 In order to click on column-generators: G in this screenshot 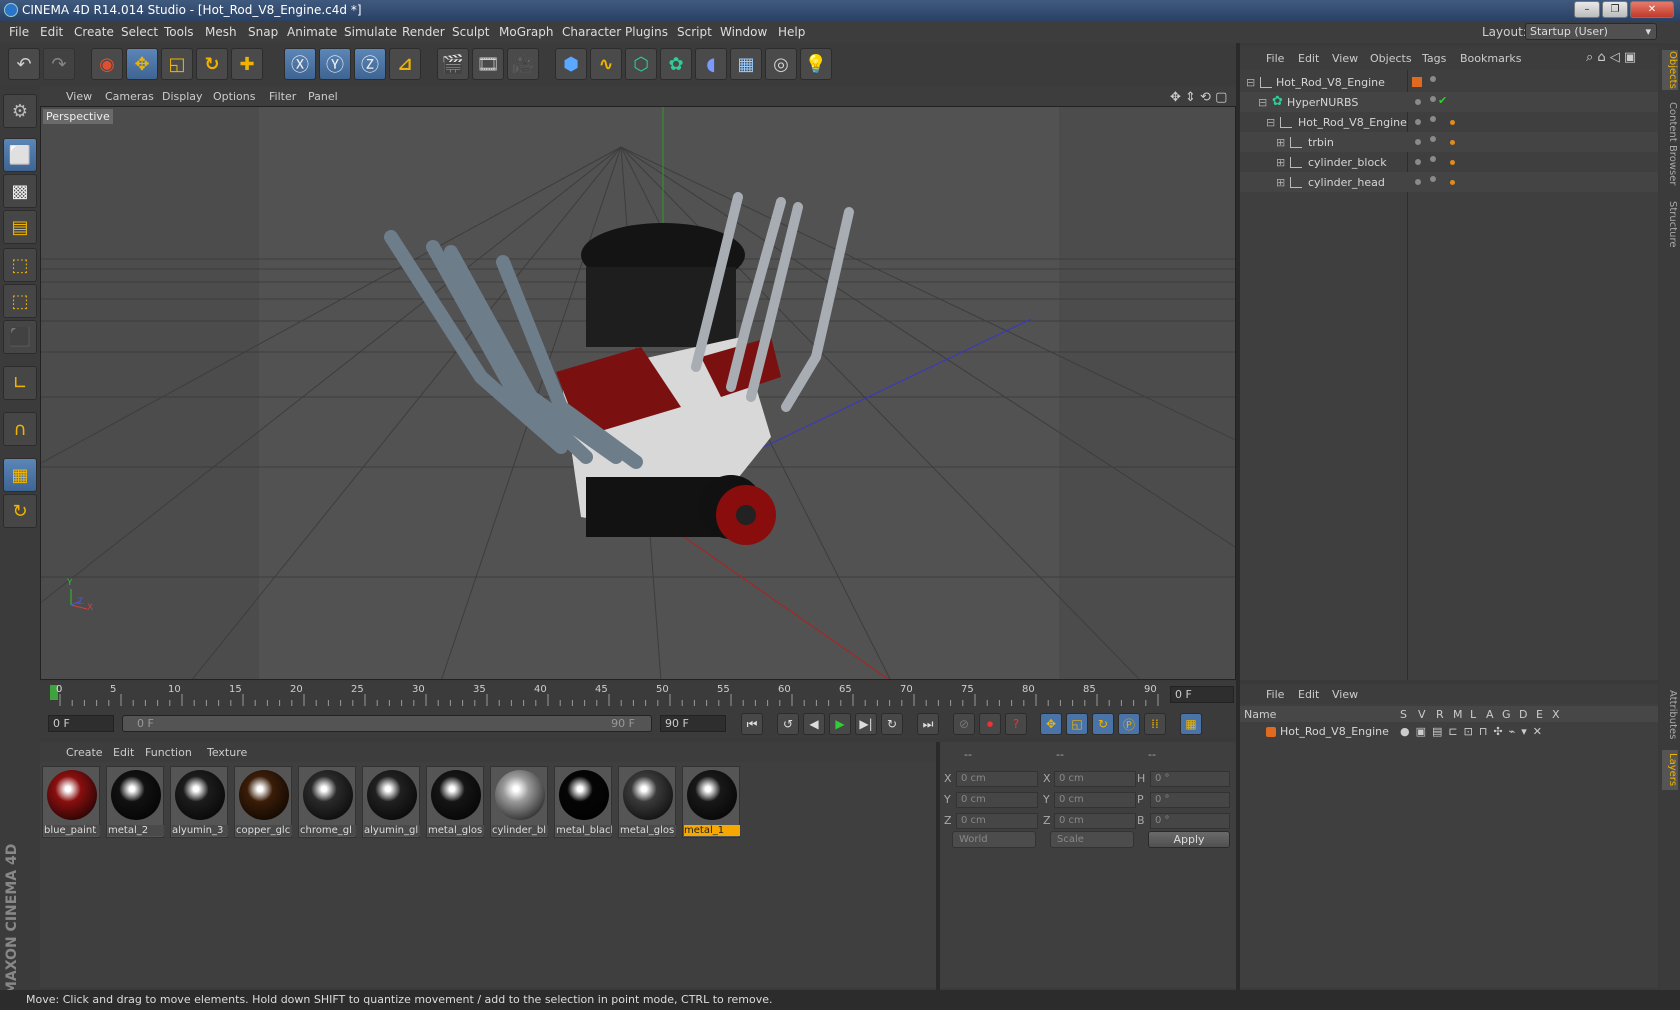, I will do `click(1506, 714)`.